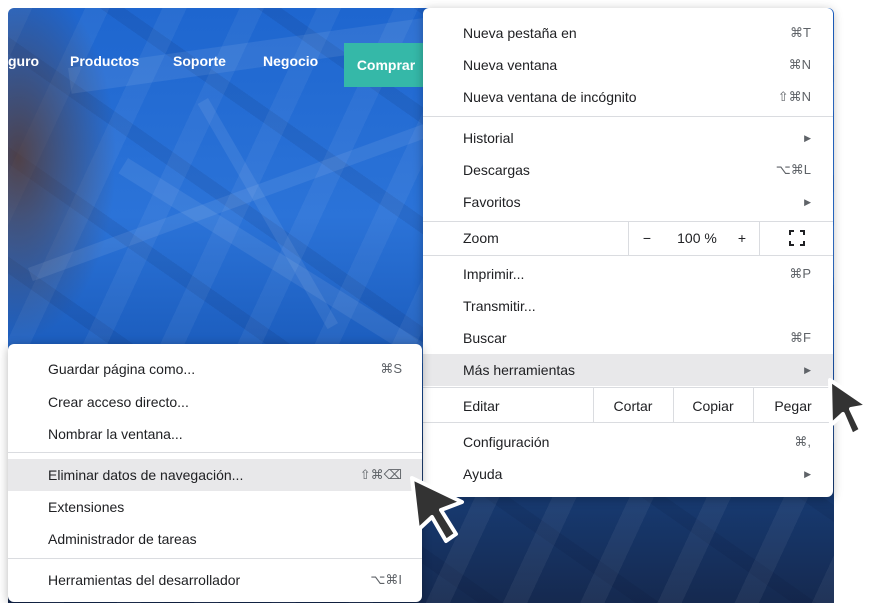 The image size is (874, 603). I want to click on menu-item-label: Nueva pestaña en, so click(520, 33).